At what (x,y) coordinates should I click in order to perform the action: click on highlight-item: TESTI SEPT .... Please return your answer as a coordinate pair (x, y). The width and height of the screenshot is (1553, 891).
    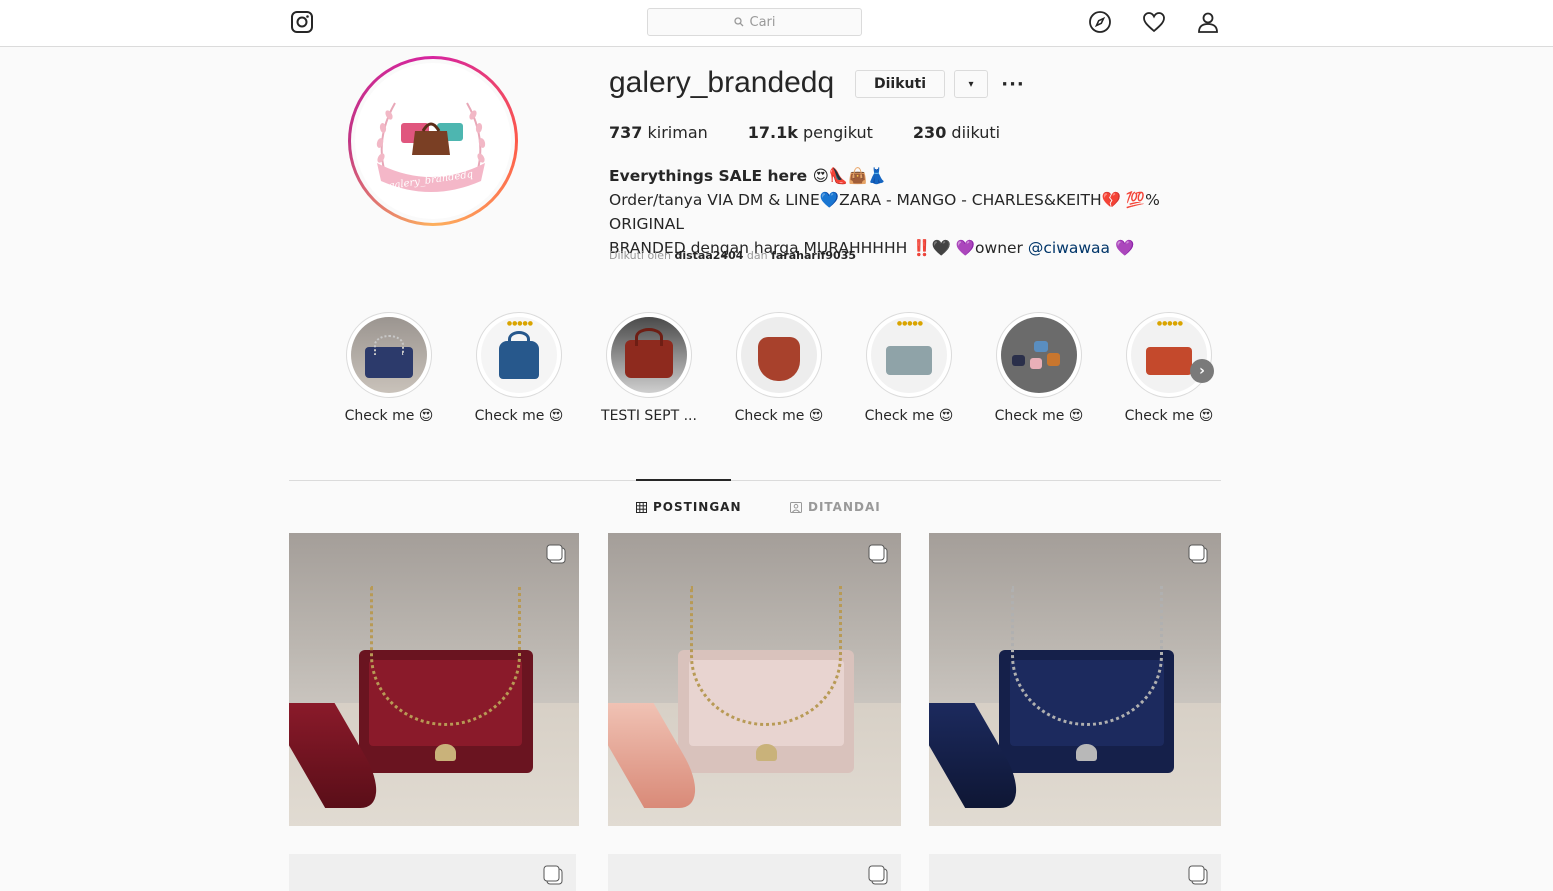
    Looking at the image, I should click on (649, 368).